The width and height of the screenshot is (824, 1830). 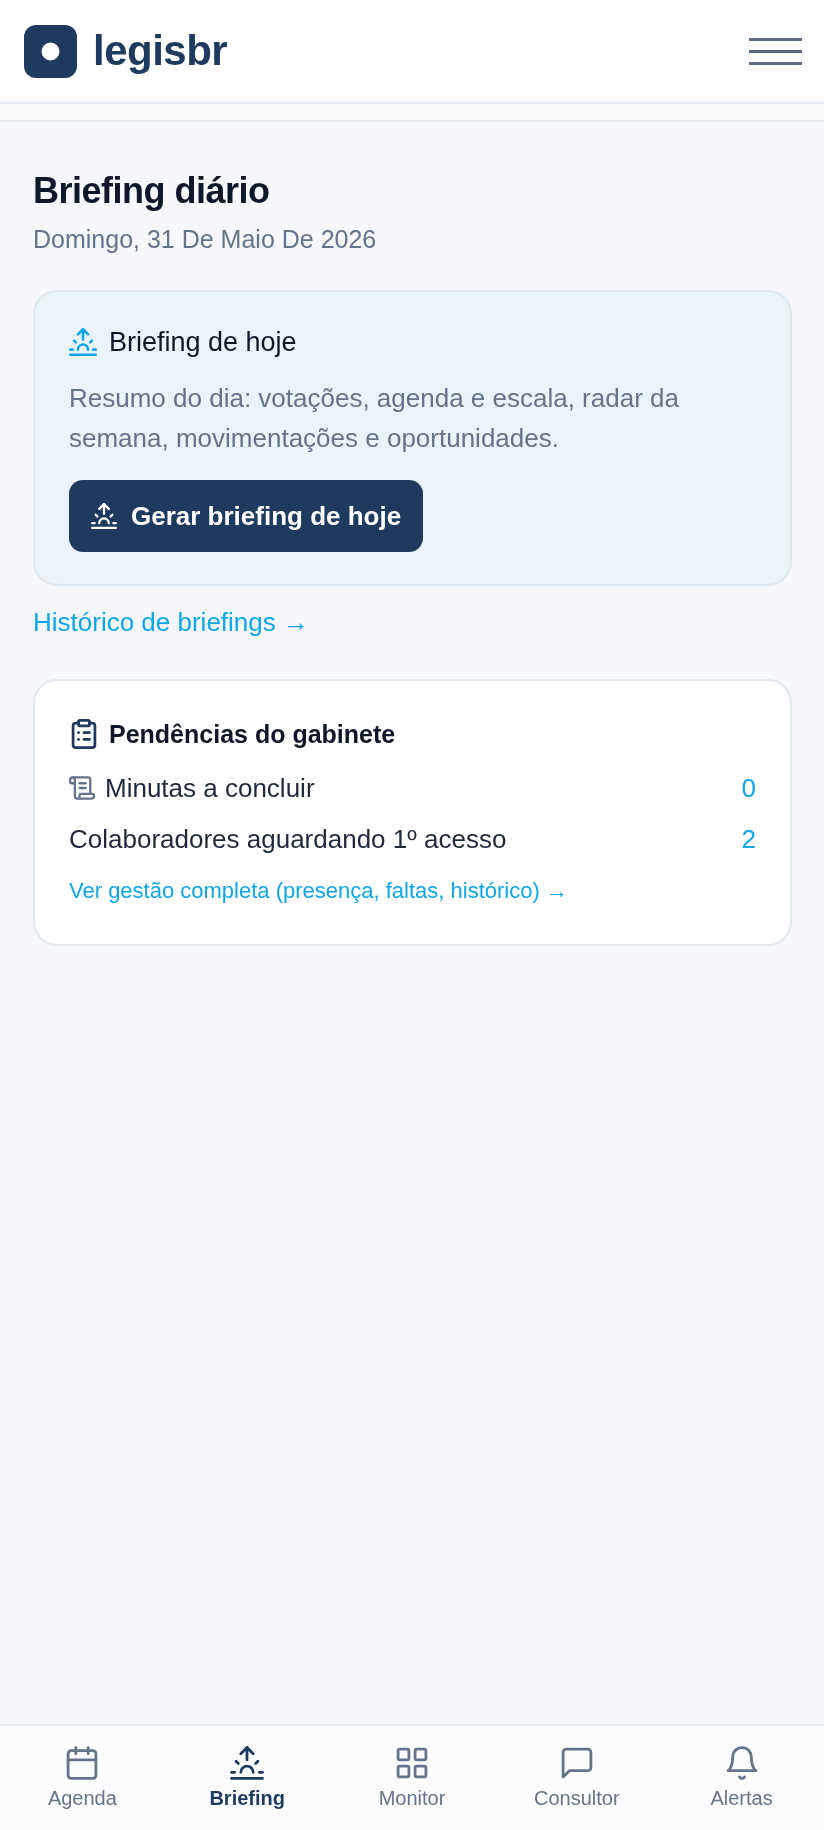 What do you see at coordinates (576, 1763) in the screenshot?
I see `chat-bubble-icon` at bounding box center [576, 1763].